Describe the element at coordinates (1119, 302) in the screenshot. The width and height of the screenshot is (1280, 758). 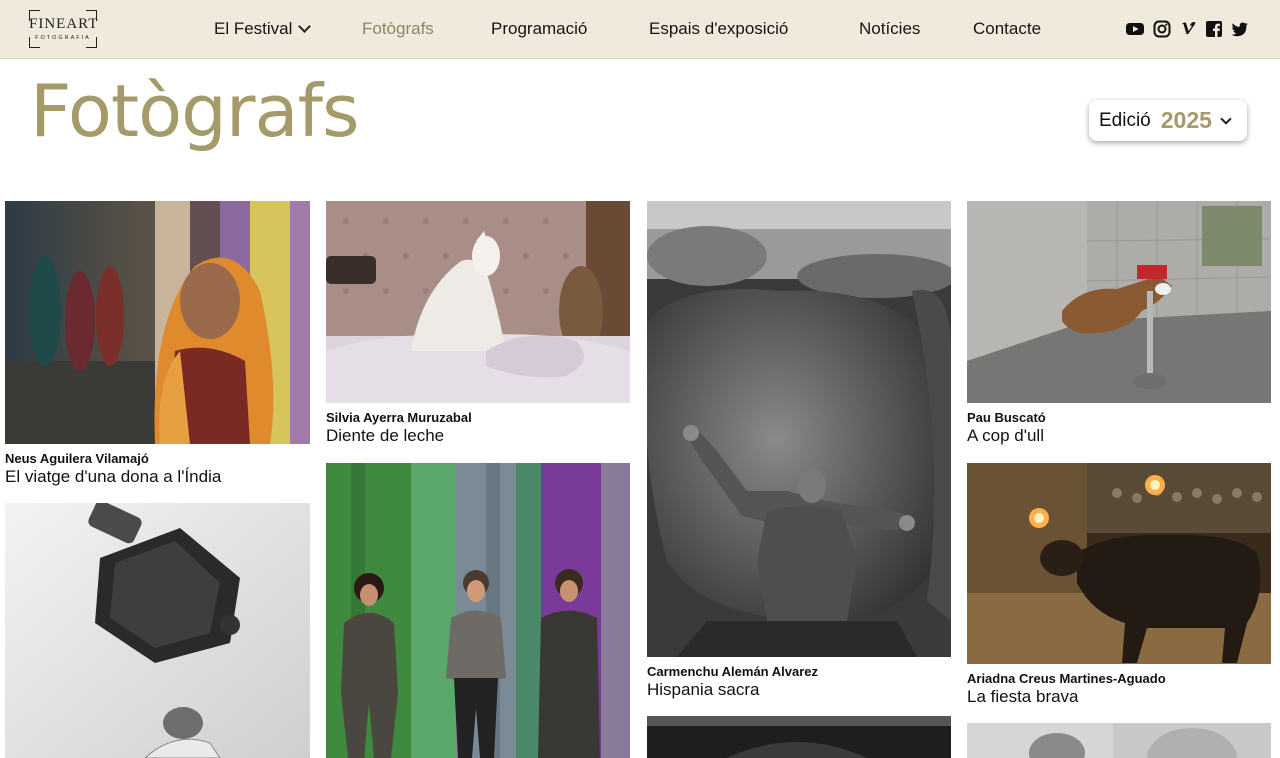
I see `photo-pau-buscato` at that location.